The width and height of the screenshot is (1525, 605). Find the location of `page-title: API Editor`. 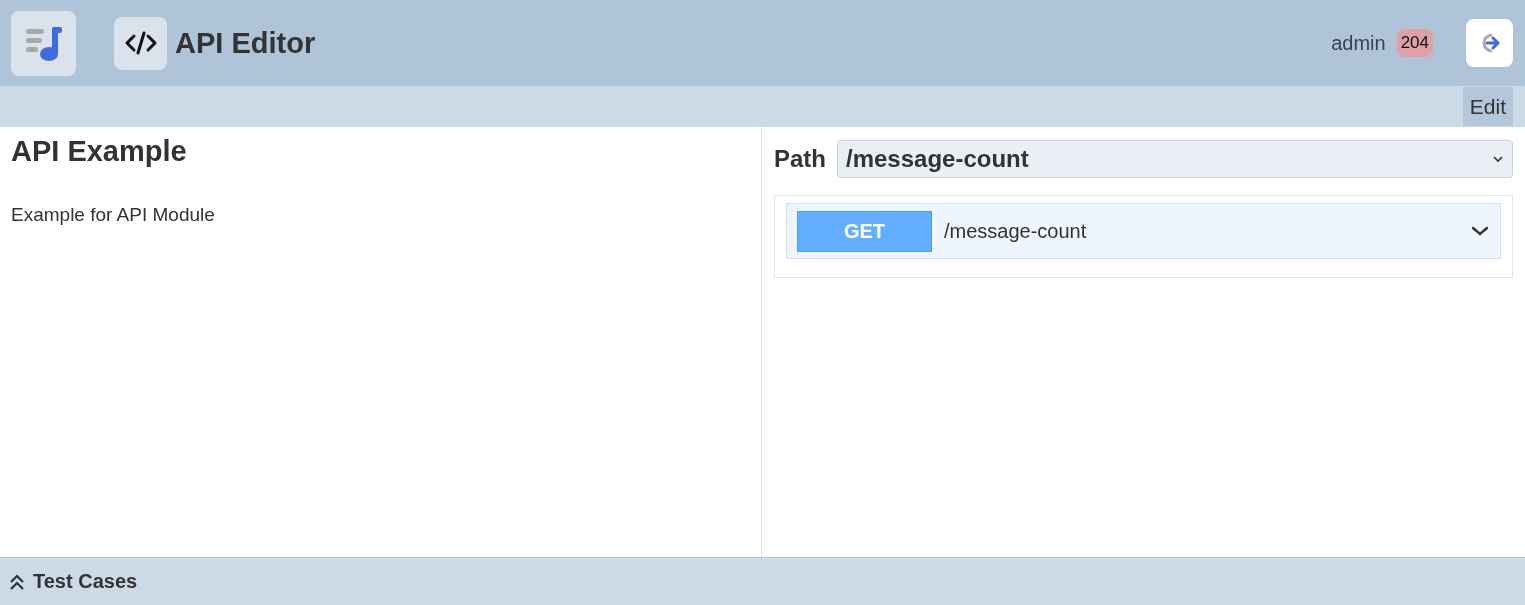

page-title: API Editor is located at coordinates (245, 43).